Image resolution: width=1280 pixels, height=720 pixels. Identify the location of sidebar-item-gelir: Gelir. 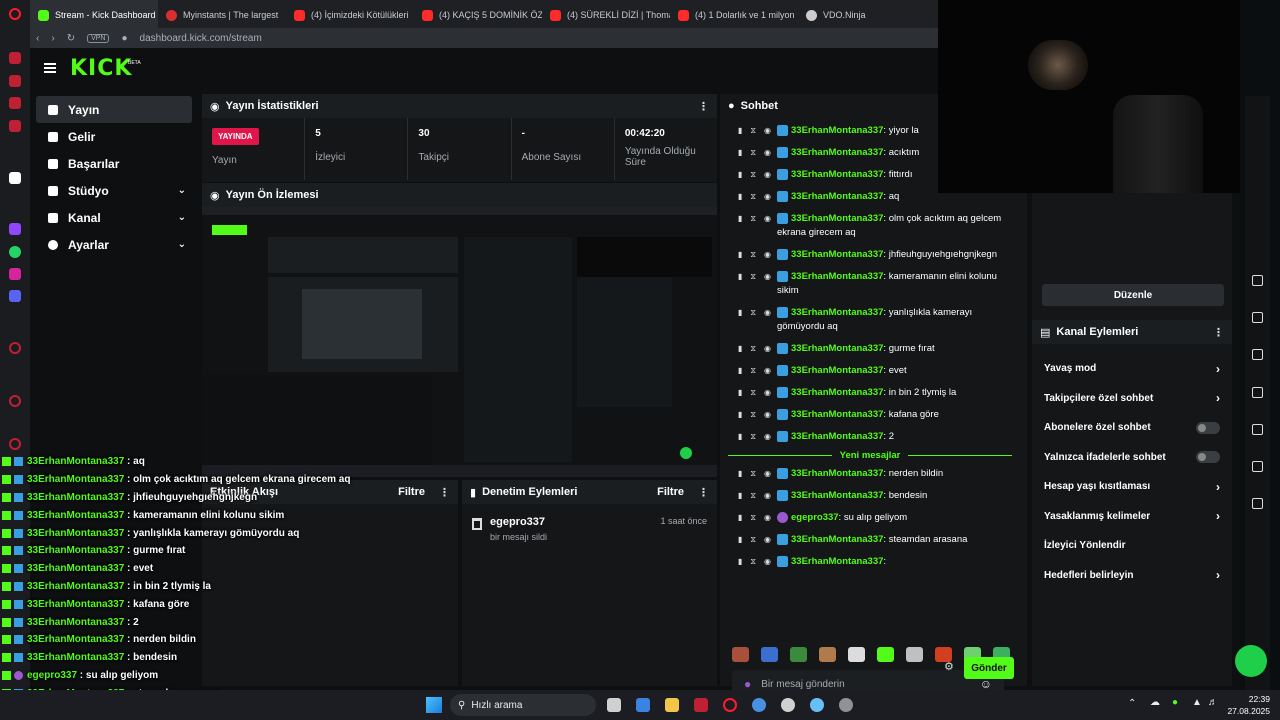
(114, 136).